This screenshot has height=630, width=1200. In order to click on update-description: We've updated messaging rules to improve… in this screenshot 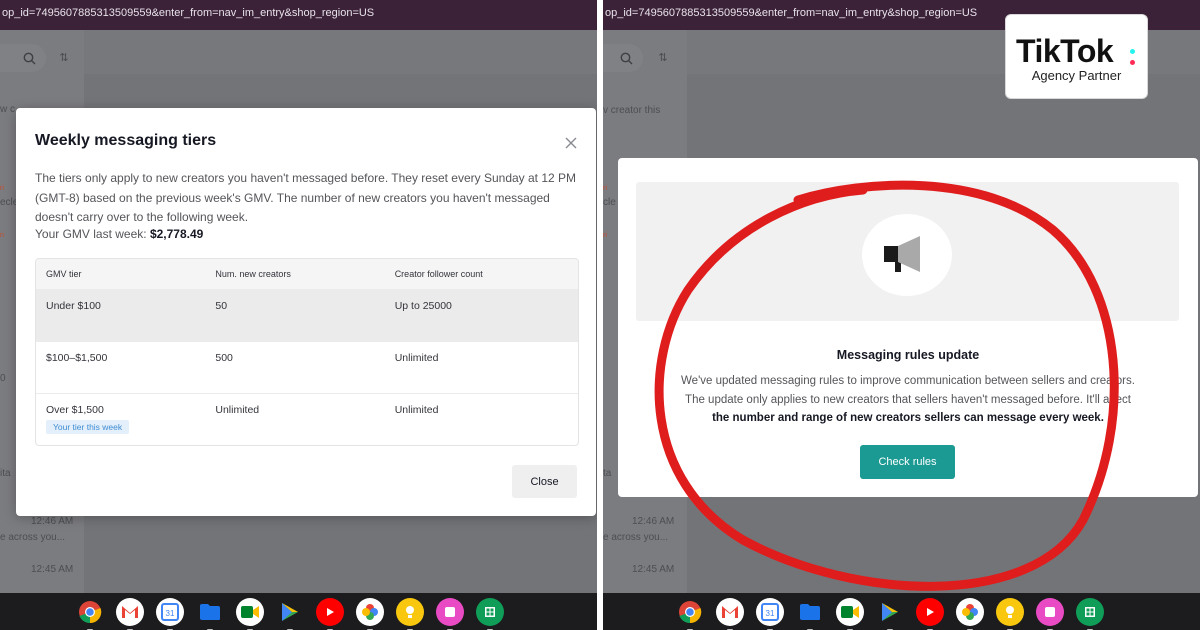, I will do `click(908, 400)`.